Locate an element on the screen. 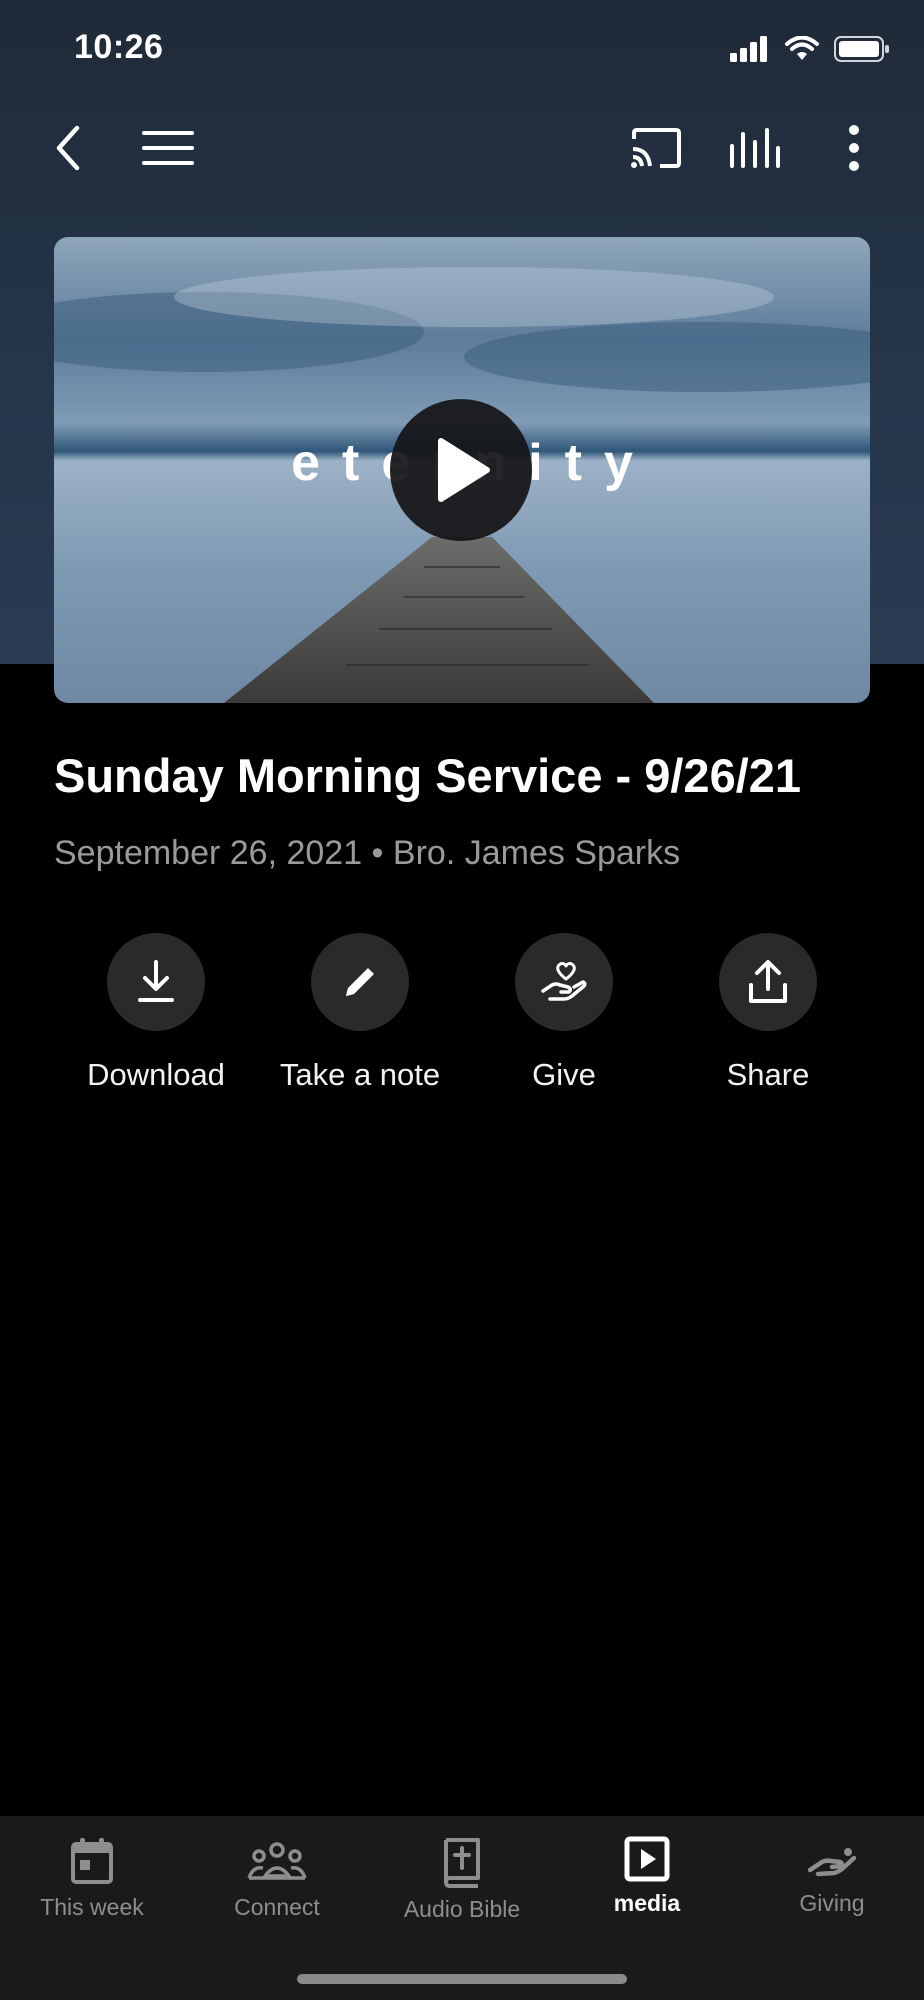  share-icon is located at coordinates (768, 981).